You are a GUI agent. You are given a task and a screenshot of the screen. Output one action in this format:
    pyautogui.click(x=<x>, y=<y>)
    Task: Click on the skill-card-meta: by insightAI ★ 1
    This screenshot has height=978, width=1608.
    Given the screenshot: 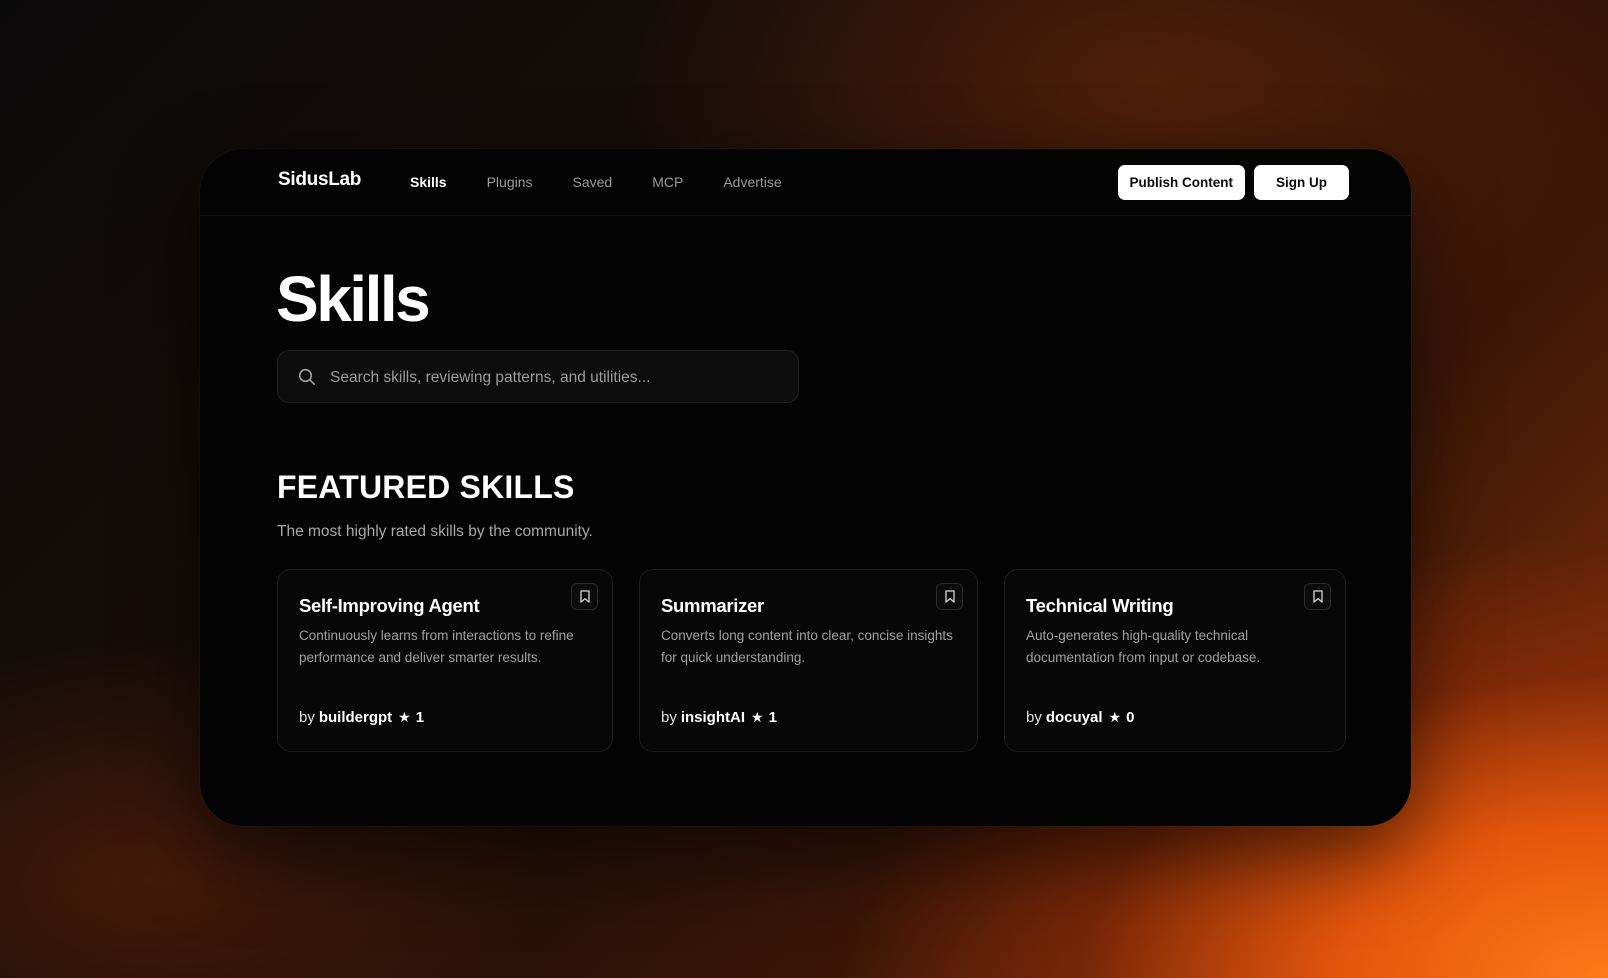 What is the action you would take?
    pyautogui.click(x=719, y=717)
    